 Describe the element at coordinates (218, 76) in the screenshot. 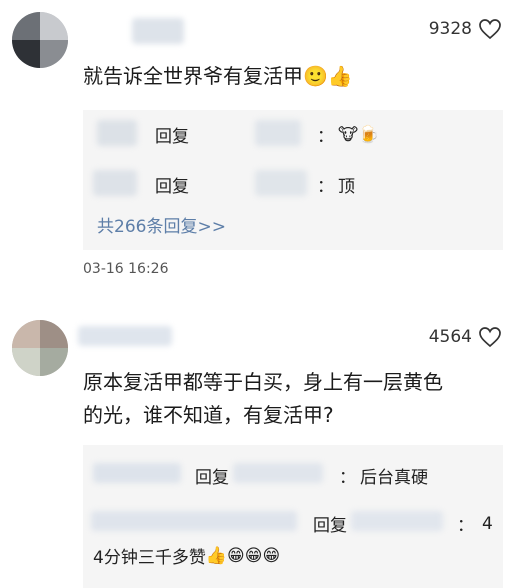

I see `comment-text: 就告诉全世界爷有复活甲🙂👍` at that location.